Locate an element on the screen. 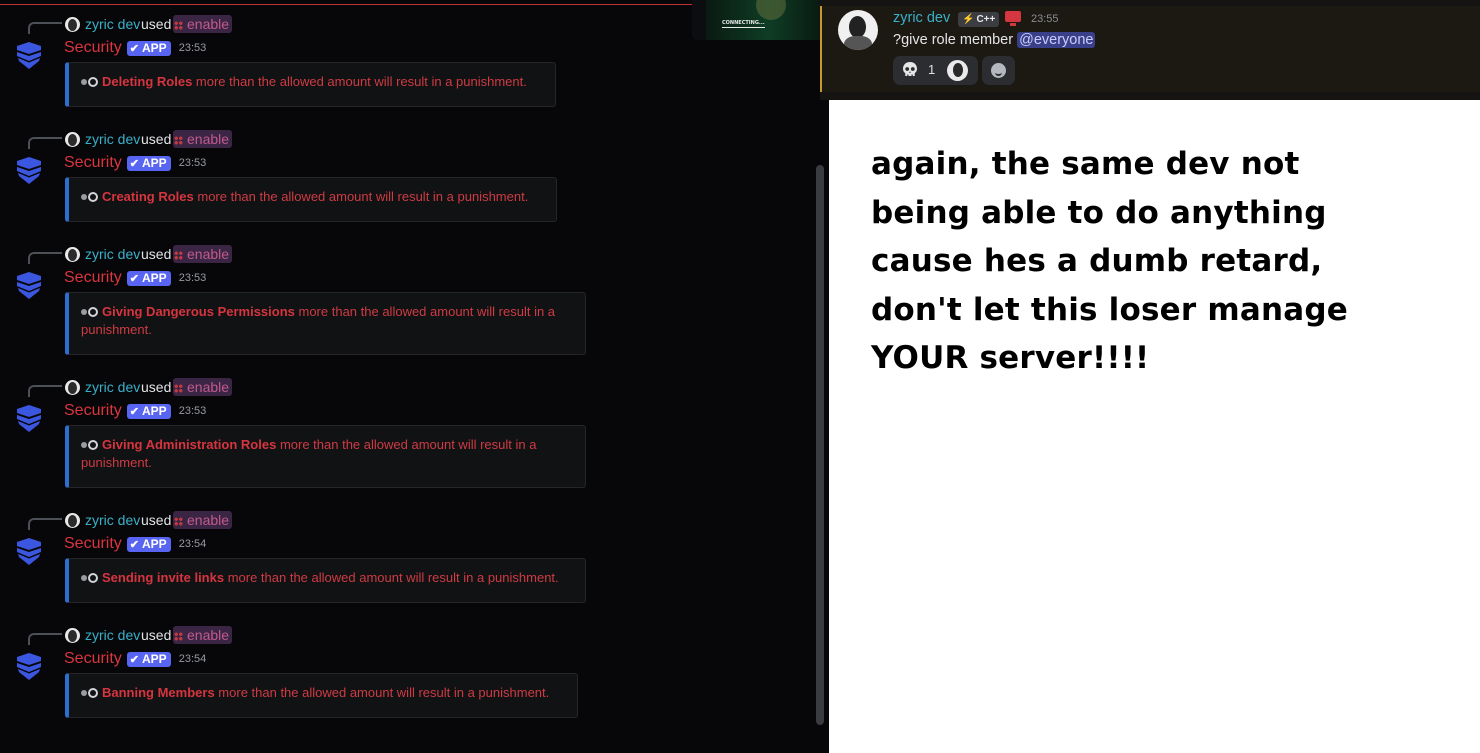  author-name: zyric dev is located at coordinates (921, 18).